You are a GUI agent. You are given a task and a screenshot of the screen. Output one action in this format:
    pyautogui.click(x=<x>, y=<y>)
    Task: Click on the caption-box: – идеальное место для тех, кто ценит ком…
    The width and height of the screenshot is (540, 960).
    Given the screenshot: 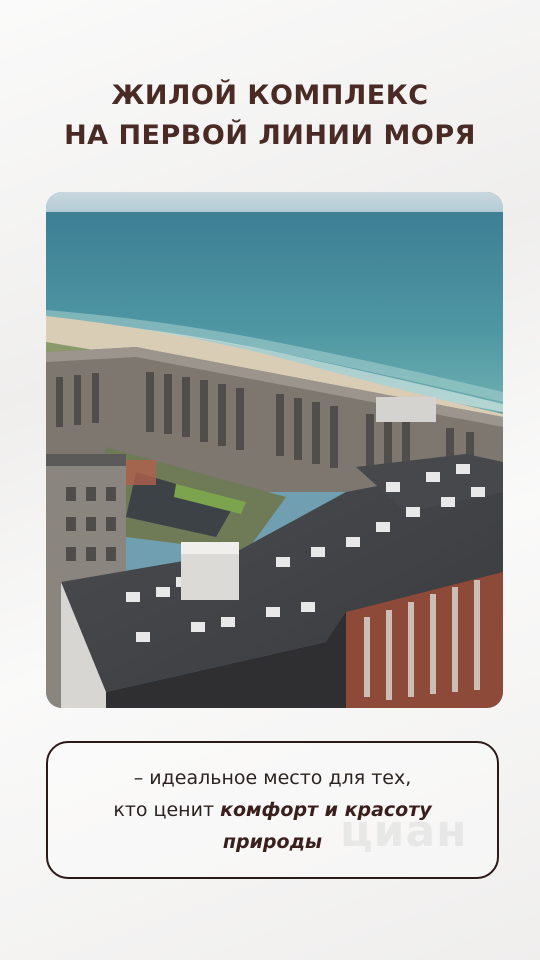 What is the action you would take?
    pyautogui.click(x=272, y=810)
    